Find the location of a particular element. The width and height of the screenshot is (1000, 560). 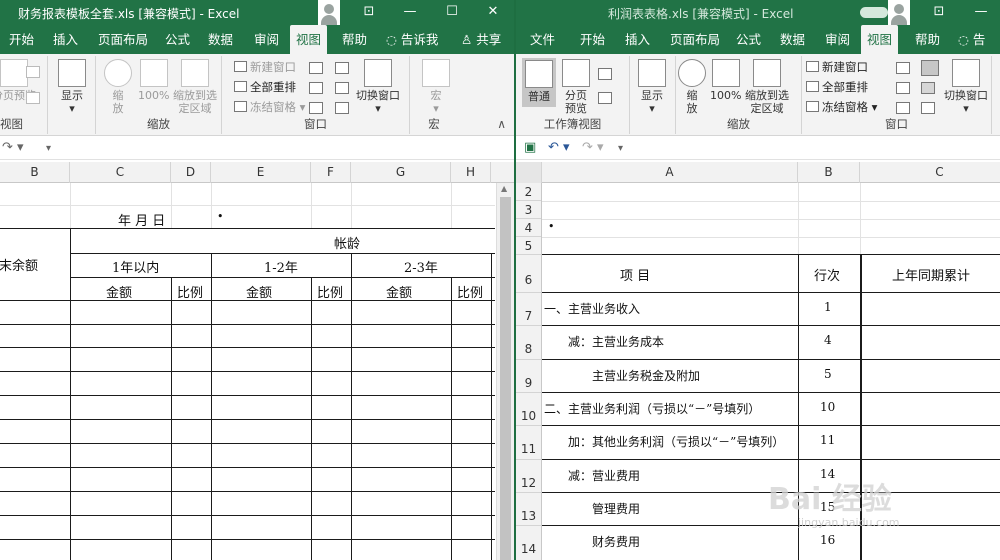

col-header-f: F is located at coordinates (331, 172).